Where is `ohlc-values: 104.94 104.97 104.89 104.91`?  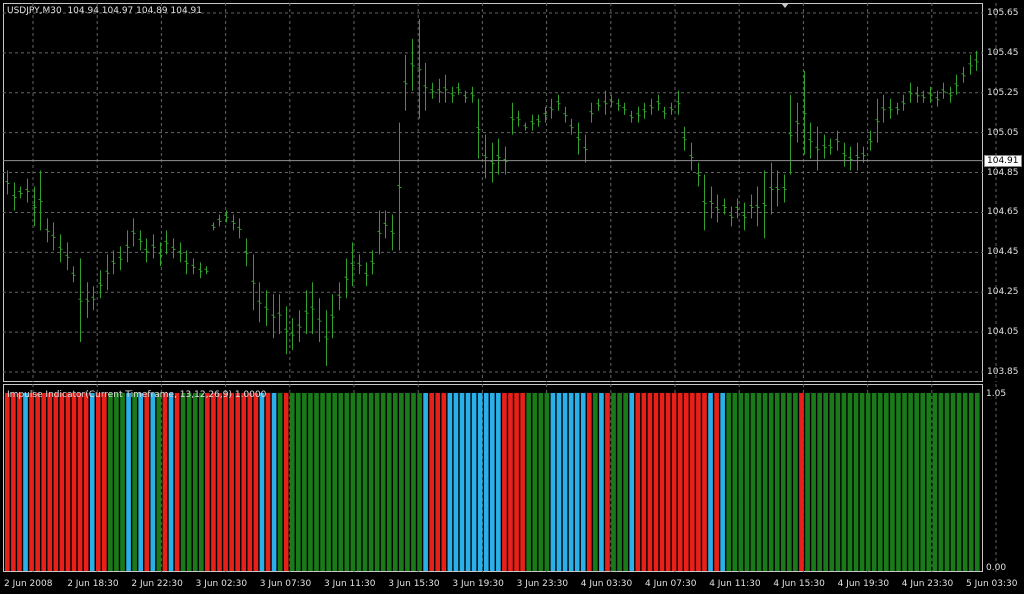
ohlc-values: 104.94 104.97 104.89 104.91 is located at coordinates (134, 11).